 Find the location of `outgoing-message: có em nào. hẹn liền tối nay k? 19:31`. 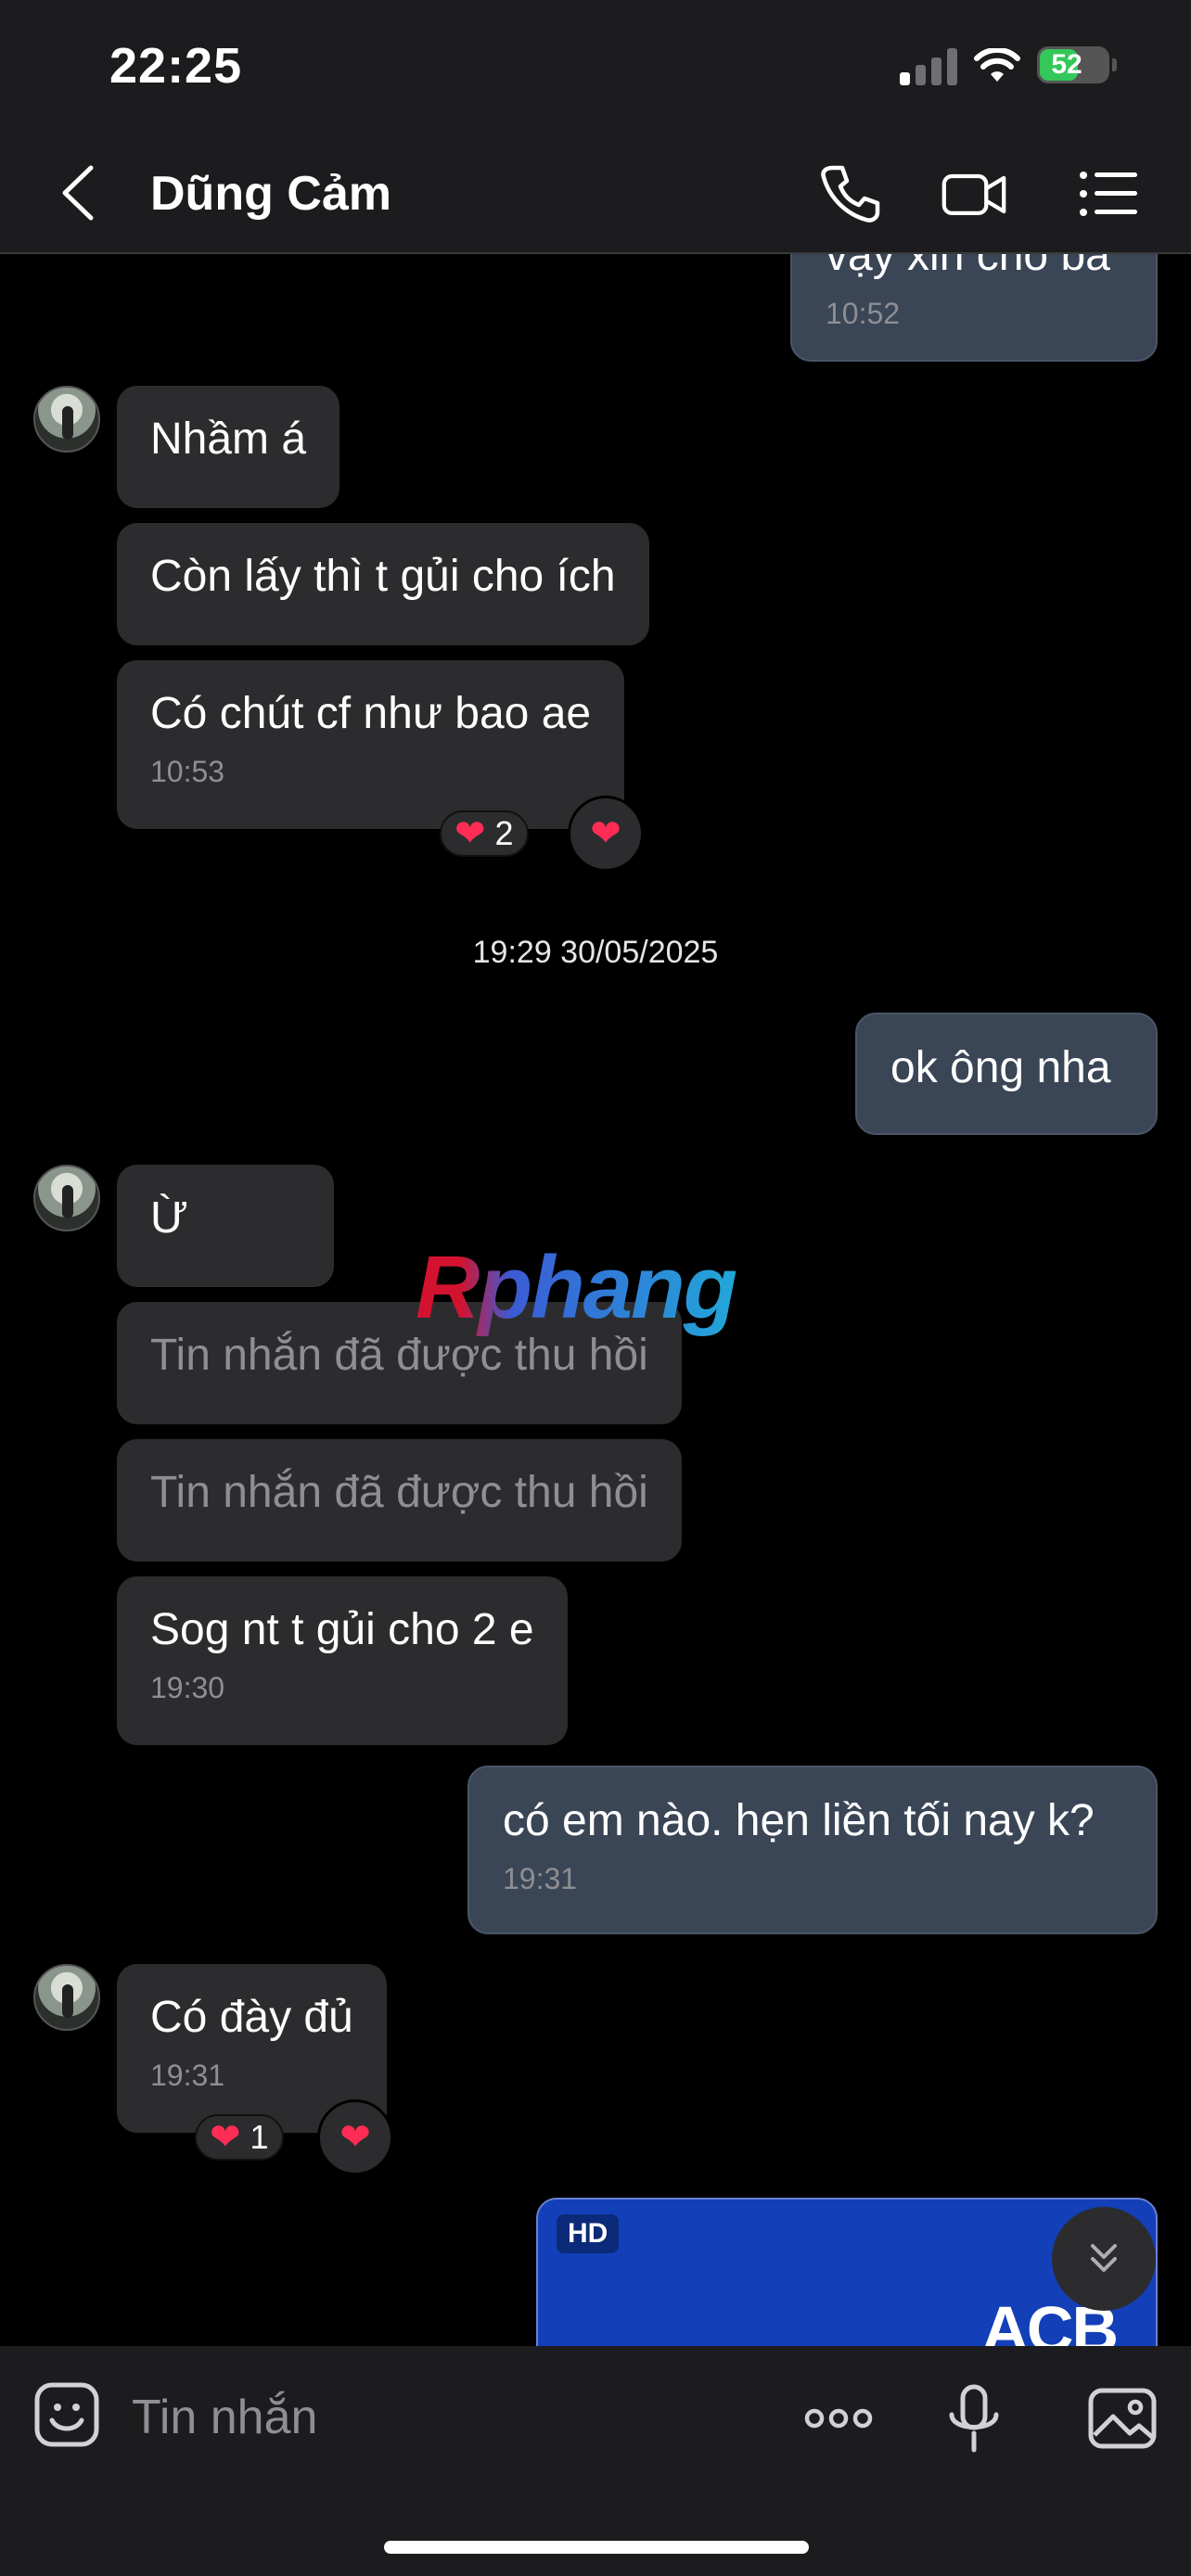

outgoing-message: có em nào. hẹn liền tối nay k? 19:31 is located at coordinates (812, 1850).